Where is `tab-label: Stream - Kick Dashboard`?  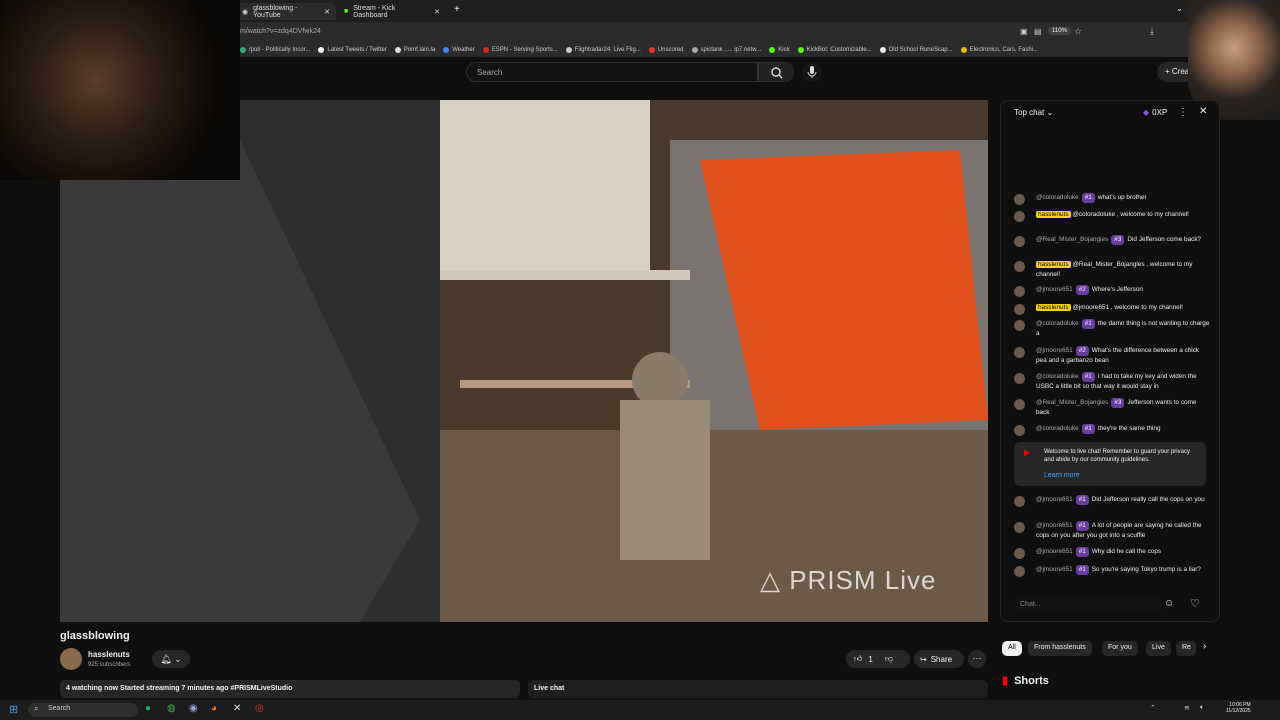 tab-label: Stream - Kick Dashboard is located at coordinates (374, 11).